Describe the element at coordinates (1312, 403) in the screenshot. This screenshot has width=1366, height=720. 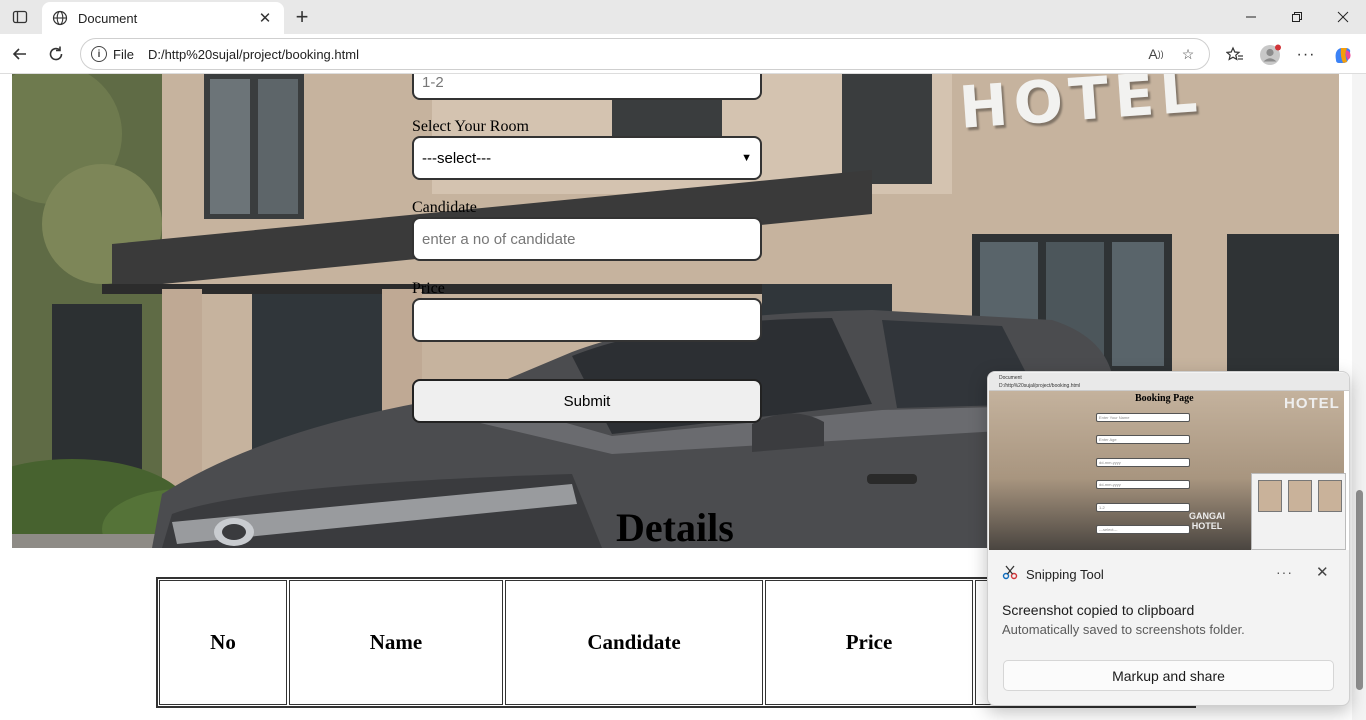
I see `thumbnail-hotel-sign: HOTEL` at that location.